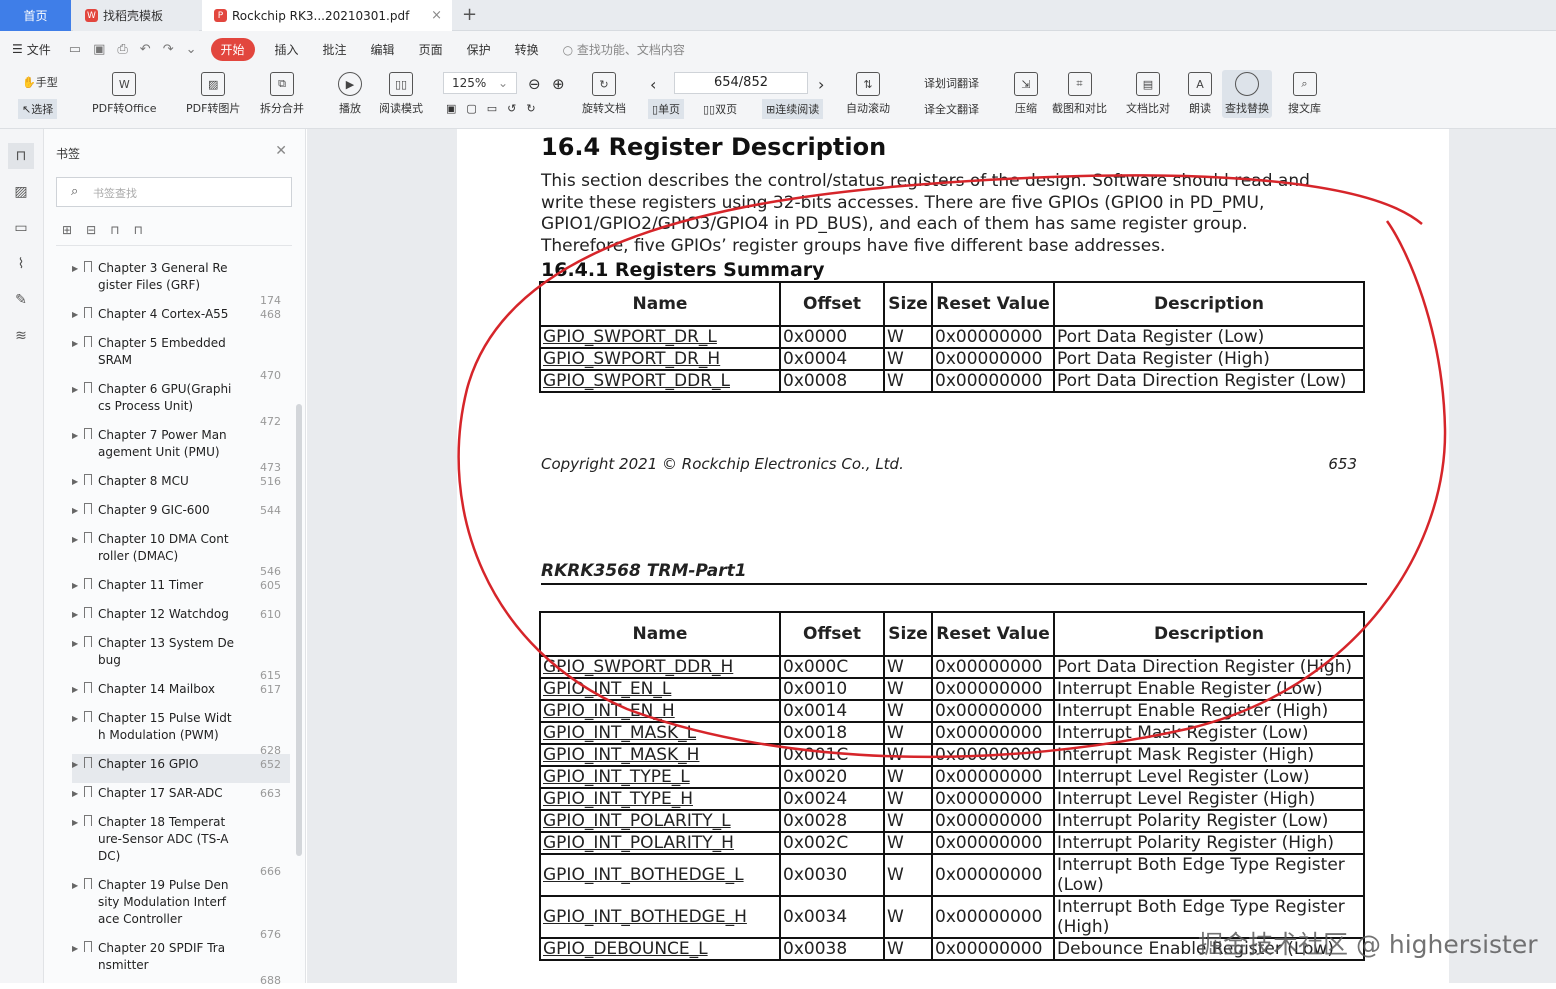 The image size is (1556, 989). What do you see at coordinates (181, 693) in the screenshot?
I see `bookmark-item: ▶ Chapter 14 Mailbox 617` at bounding box center [181, 693].